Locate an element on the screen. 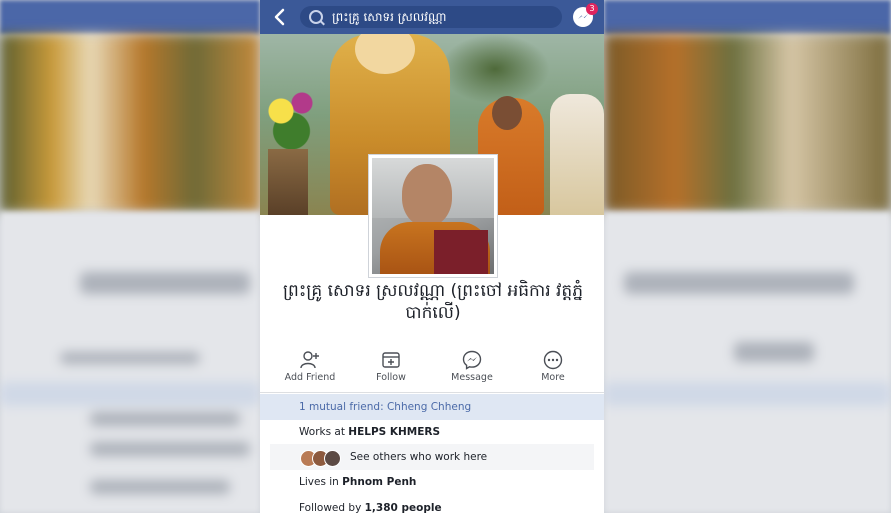  back-arrow-icon is located at coordinates (280, 17).